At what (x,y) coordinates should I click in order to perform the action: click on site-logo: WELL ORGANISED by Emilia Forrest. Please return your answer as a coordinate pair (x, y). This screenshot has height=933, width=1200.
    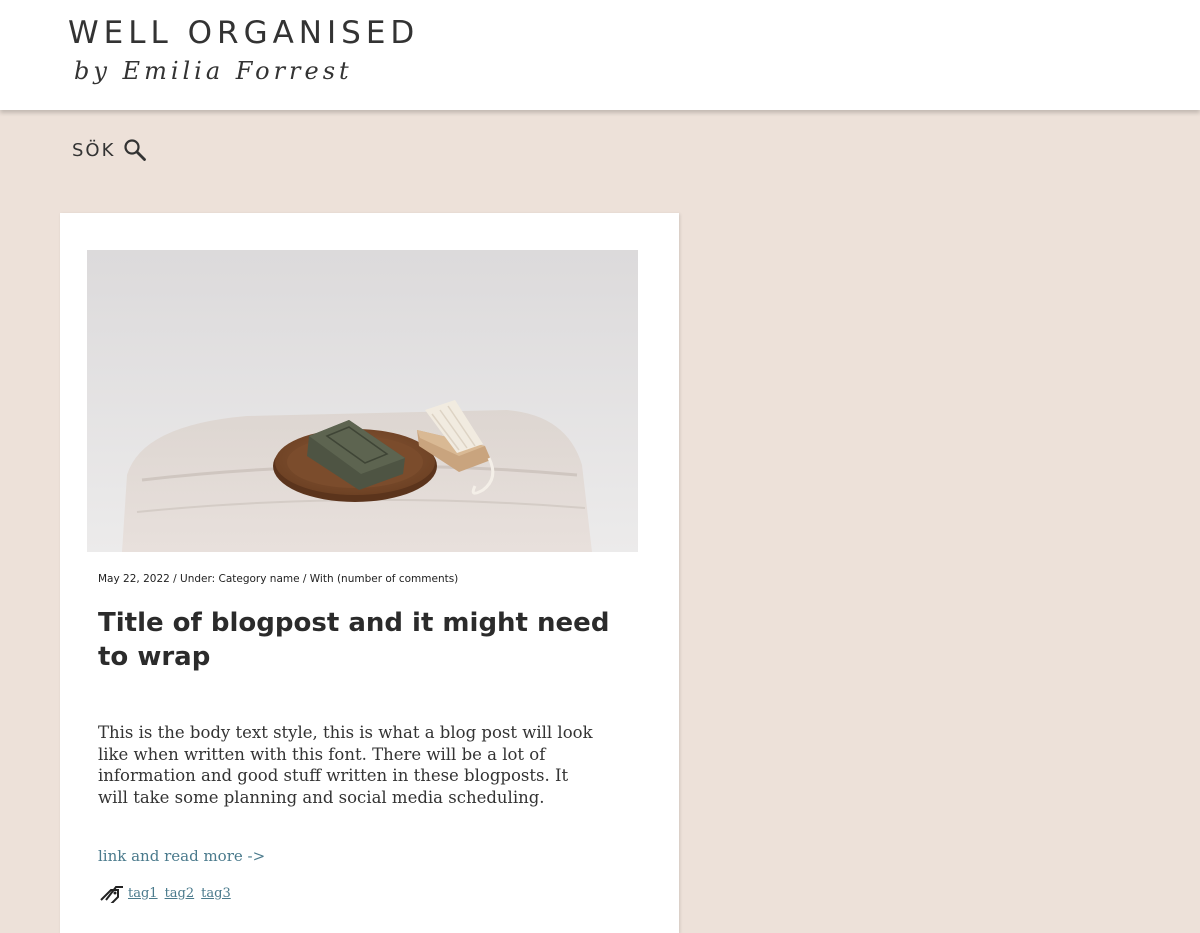
    Looking at the image, I should click on (243, 50).